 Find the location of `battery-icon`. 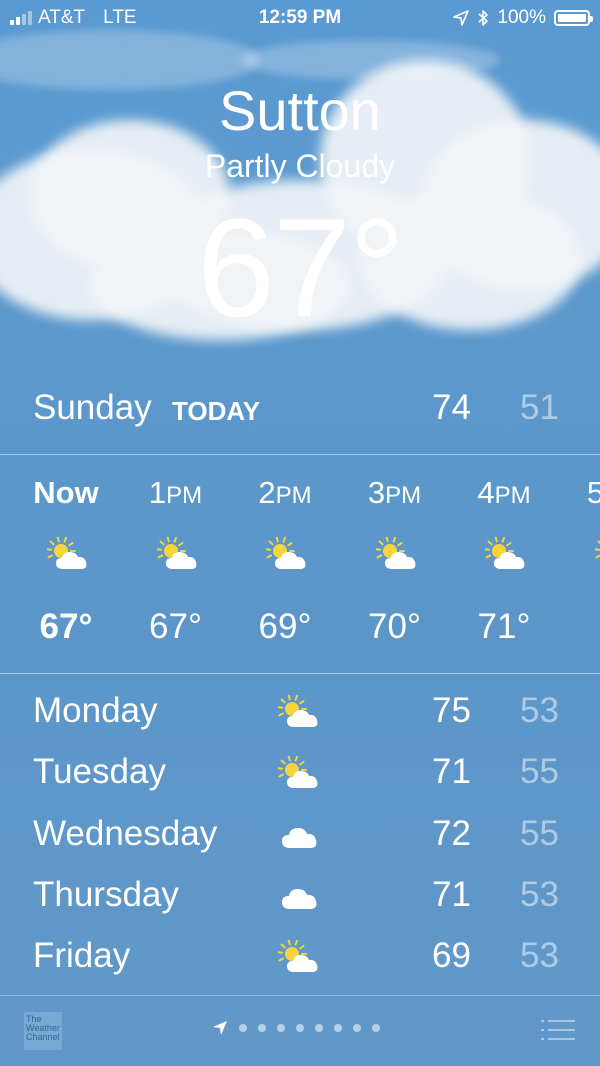

battery-icon is located at coordinates (573, 18).